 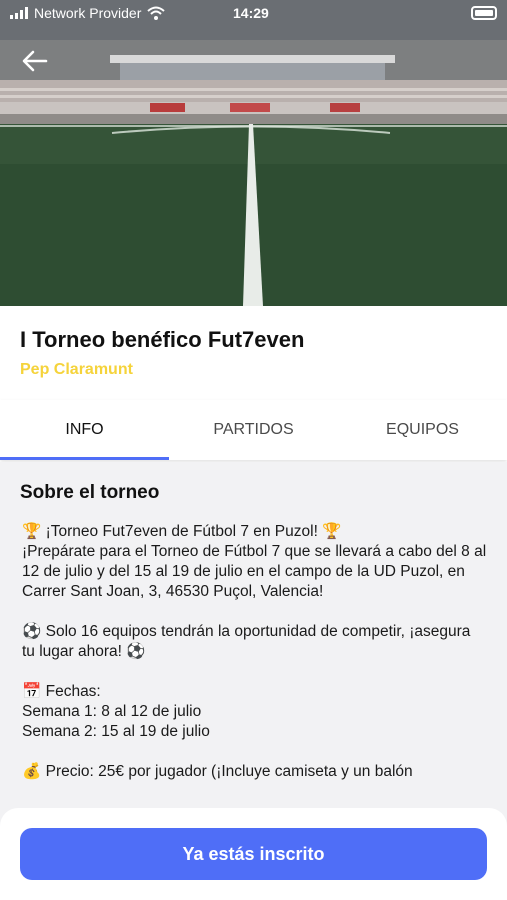 I want to click on status-bar: Network Provider 14:29, so click(x=253, y=14).